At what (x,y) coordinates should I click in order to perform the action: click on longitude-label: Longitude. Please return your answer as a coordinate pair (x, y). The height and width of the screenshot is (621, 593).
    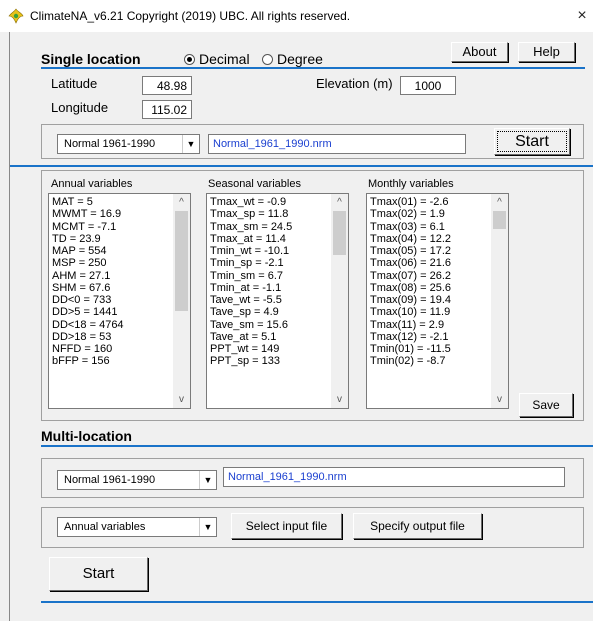
    Looking at the image, I should click on (80, 107).